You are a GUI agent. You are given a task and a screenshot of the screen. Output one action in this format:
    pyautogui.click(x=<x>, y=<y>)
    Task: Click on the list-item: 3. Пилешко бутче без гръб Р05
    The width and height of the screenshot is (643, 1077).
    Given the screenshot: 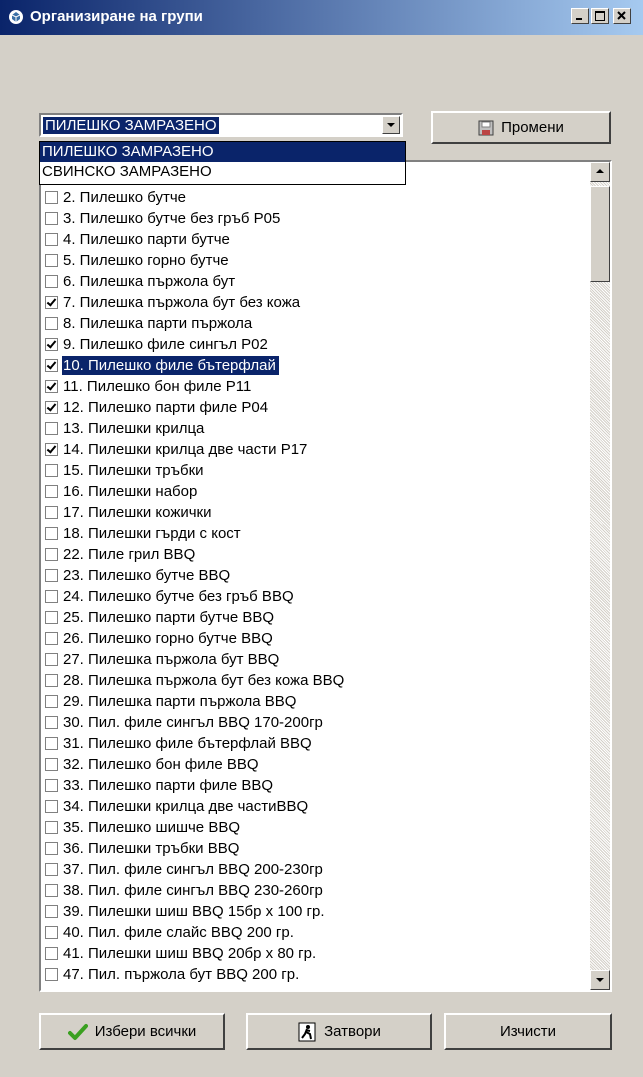 What is the action you would take?
    pyautogui.click(x=315, y=218)
    